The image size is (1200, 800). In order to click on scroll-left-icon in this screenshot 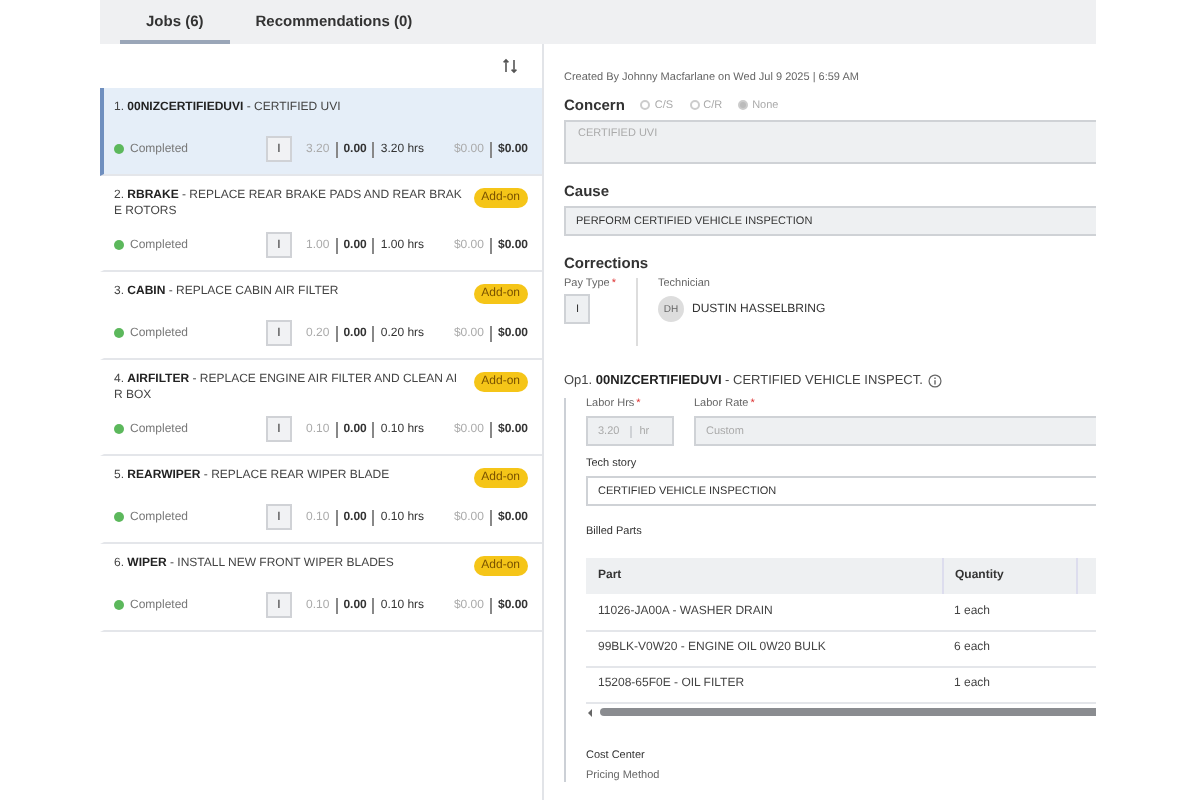, I will do `click(590, 712)`.